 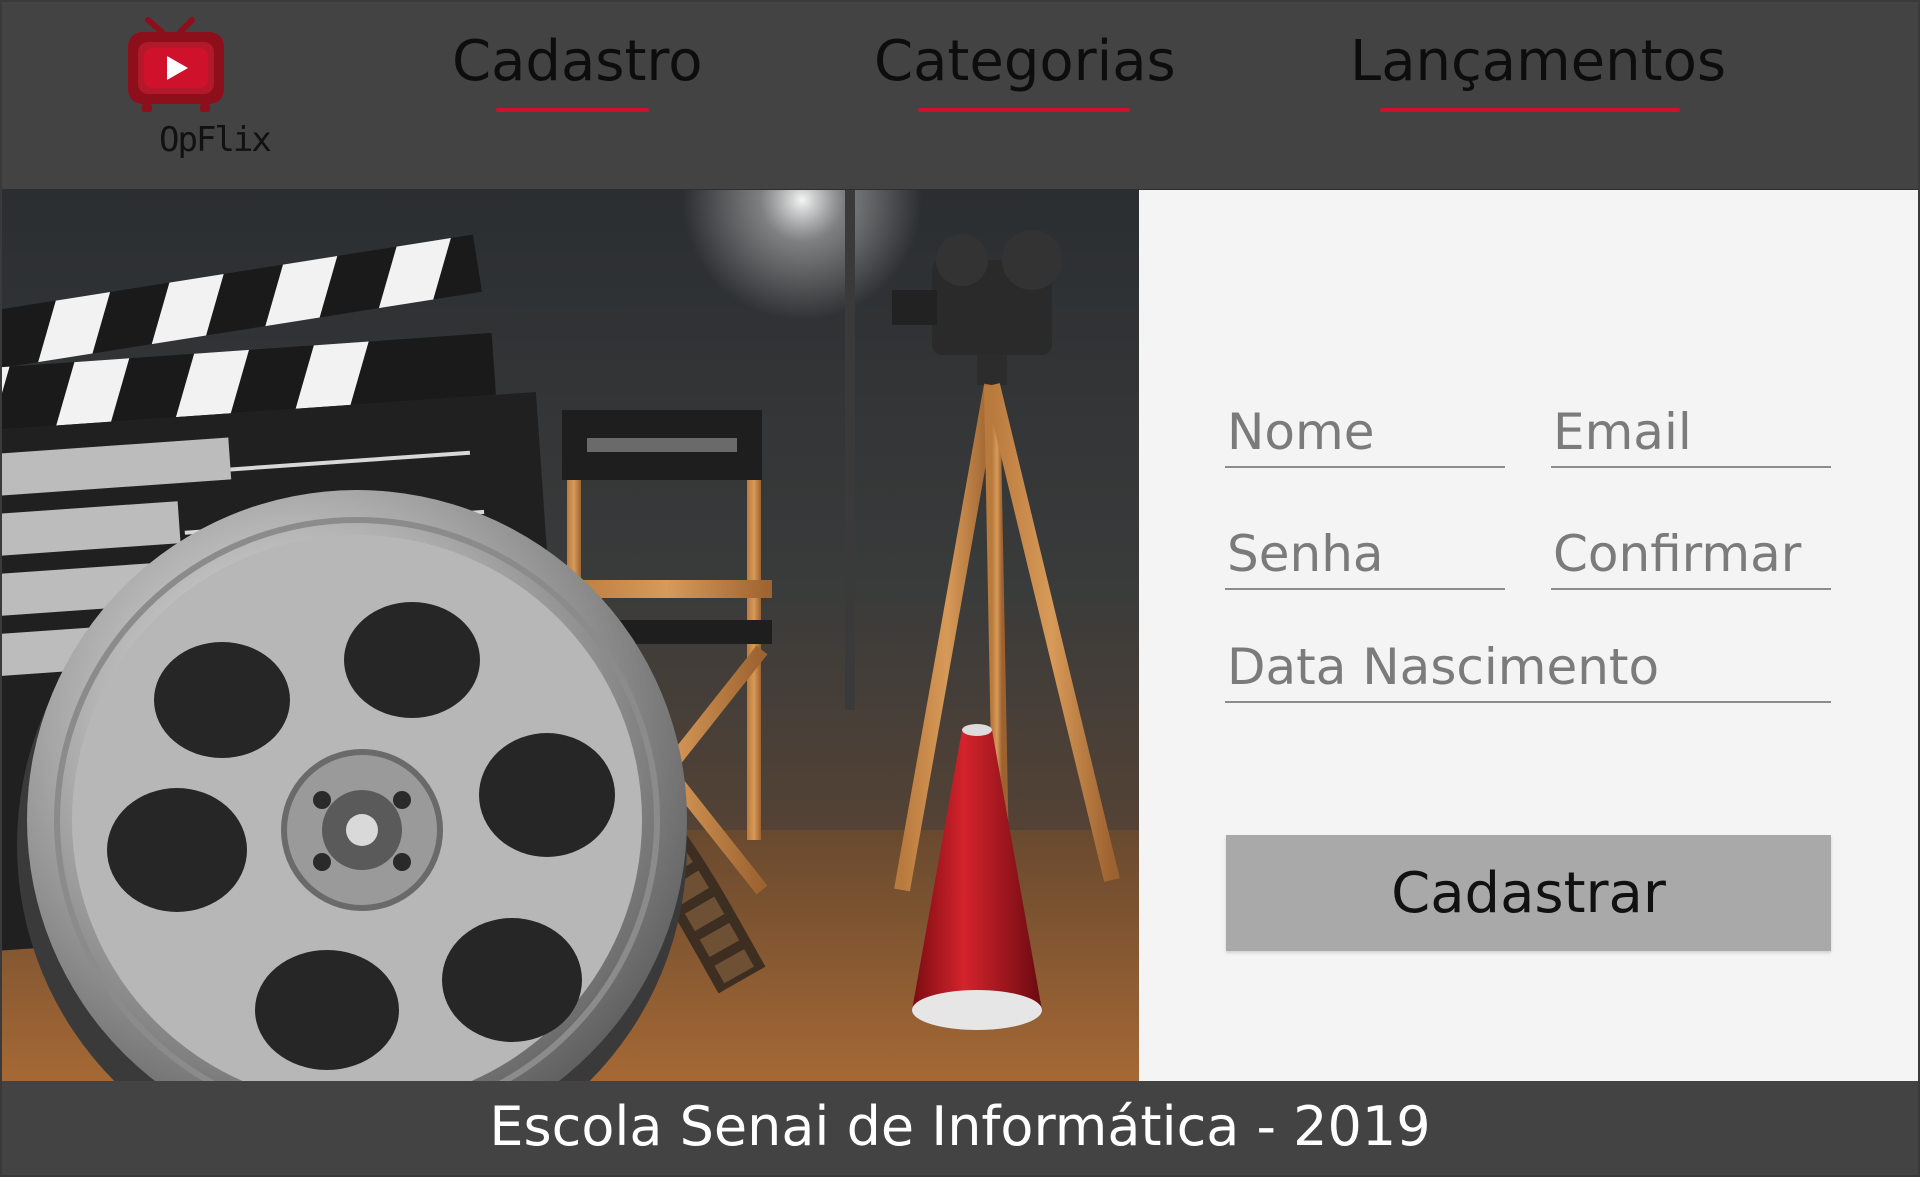 I want to click on data-nascimento-field-wrapper, so click(x=1528, y=668).